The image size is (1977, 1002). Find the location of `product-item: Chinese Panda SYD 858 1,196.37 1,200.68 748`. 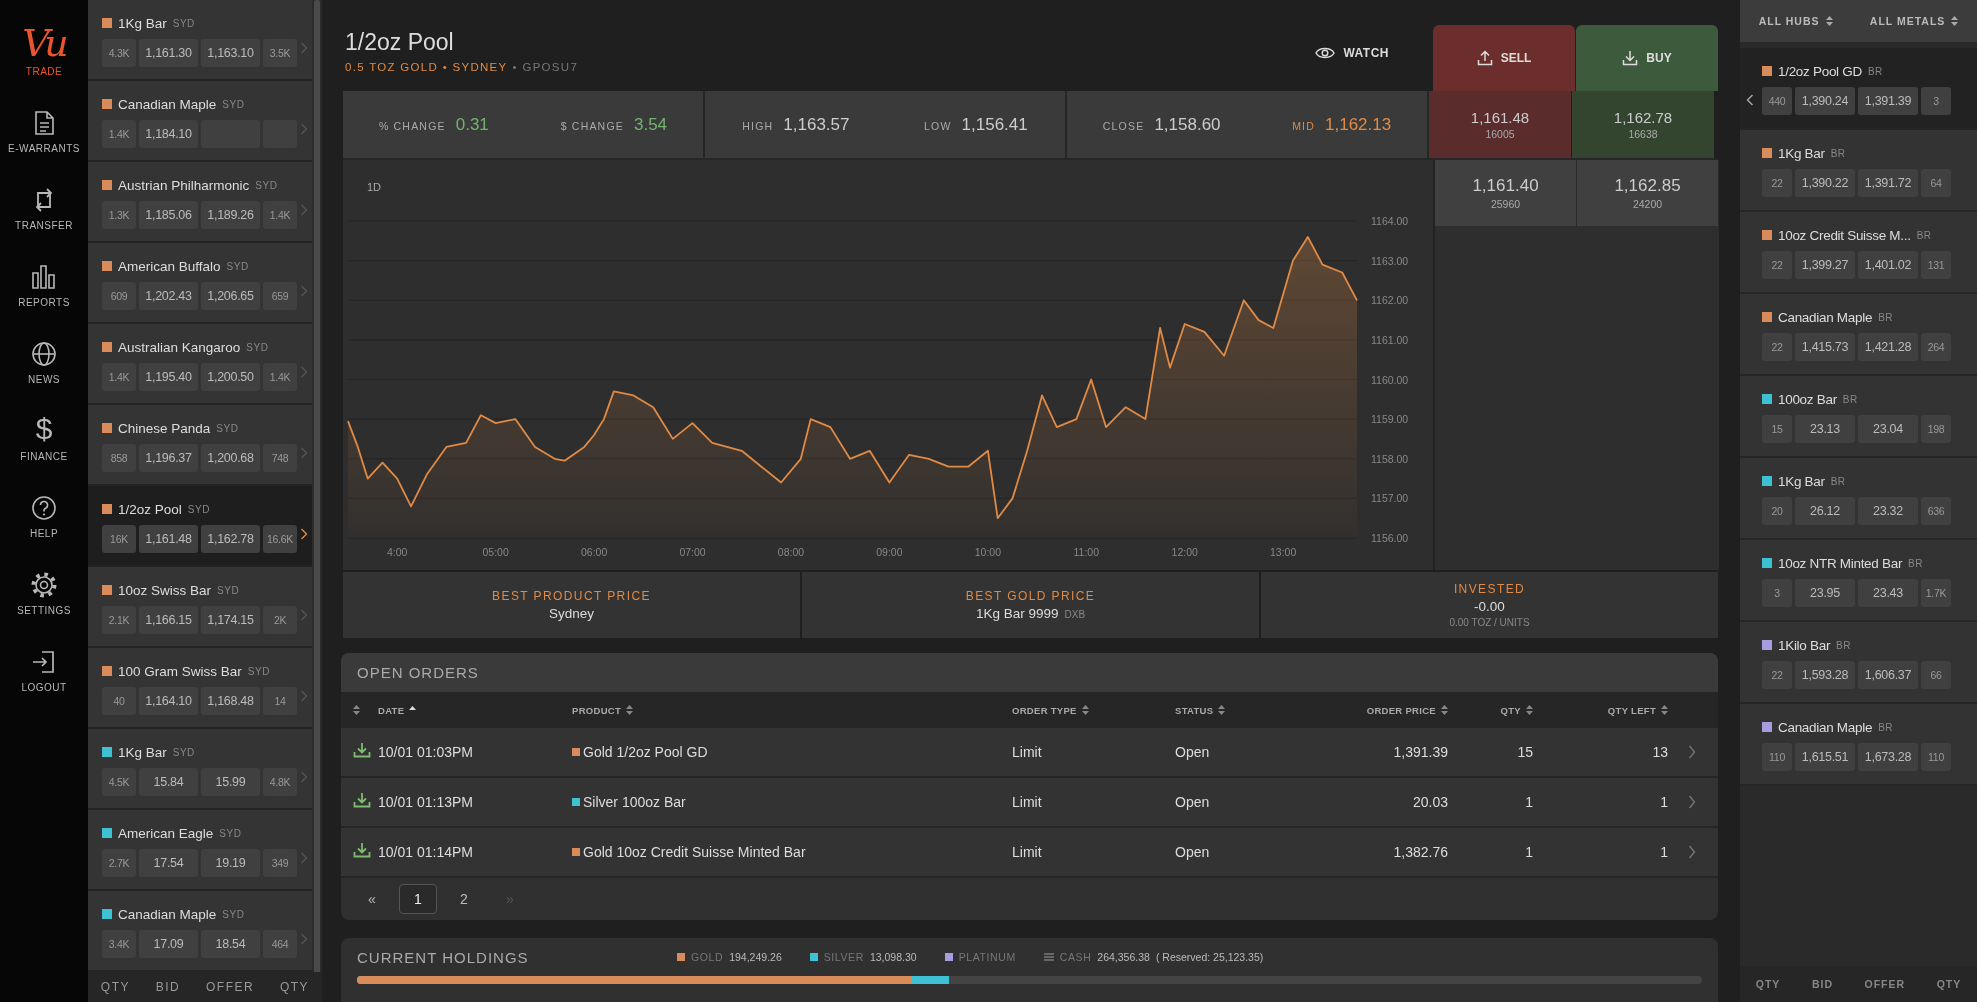

product-item: Chinese Panda SYD 858 1,196.37 1,200.68 748 is located at coordinates (200, 445).